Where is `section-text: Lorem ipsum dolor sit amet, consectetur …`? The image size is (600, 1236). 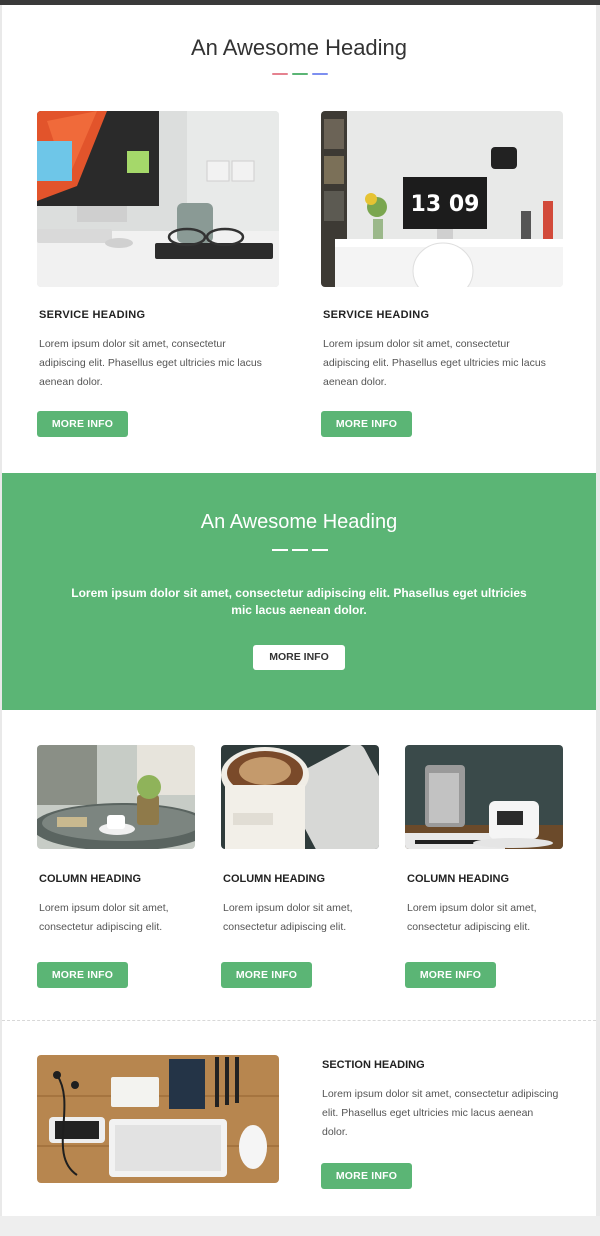
section-text: Lorem ipsum dolor sit amet, consectetur … is located at coordinates (440, 1113).